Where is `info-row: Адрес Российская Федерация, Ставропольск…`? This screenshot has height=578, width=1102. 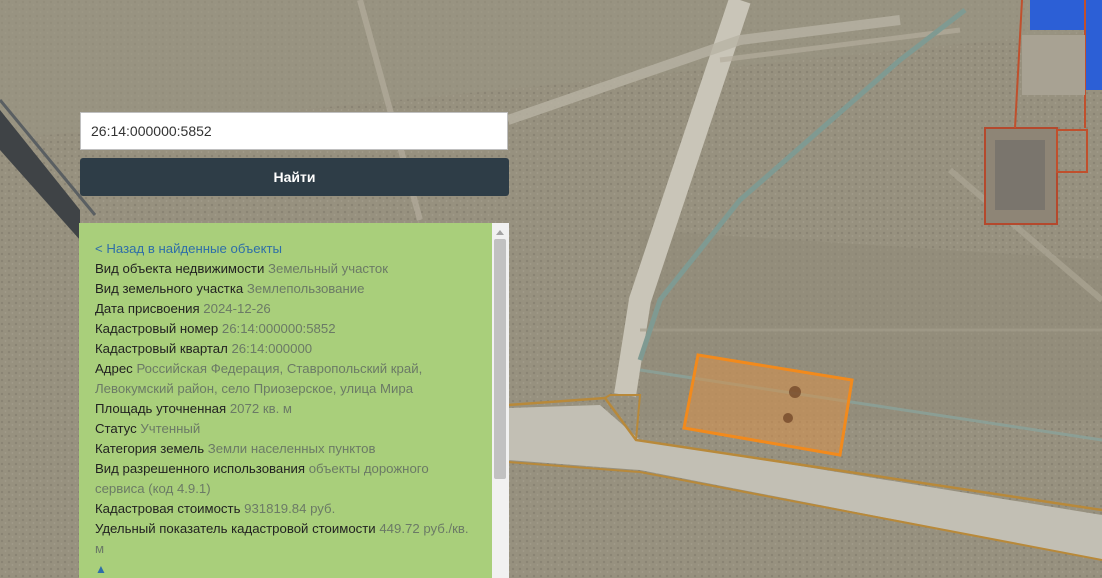 info-row: Адрес Российская Федерация, Ставропольск… is located at coordinates (285, 379).